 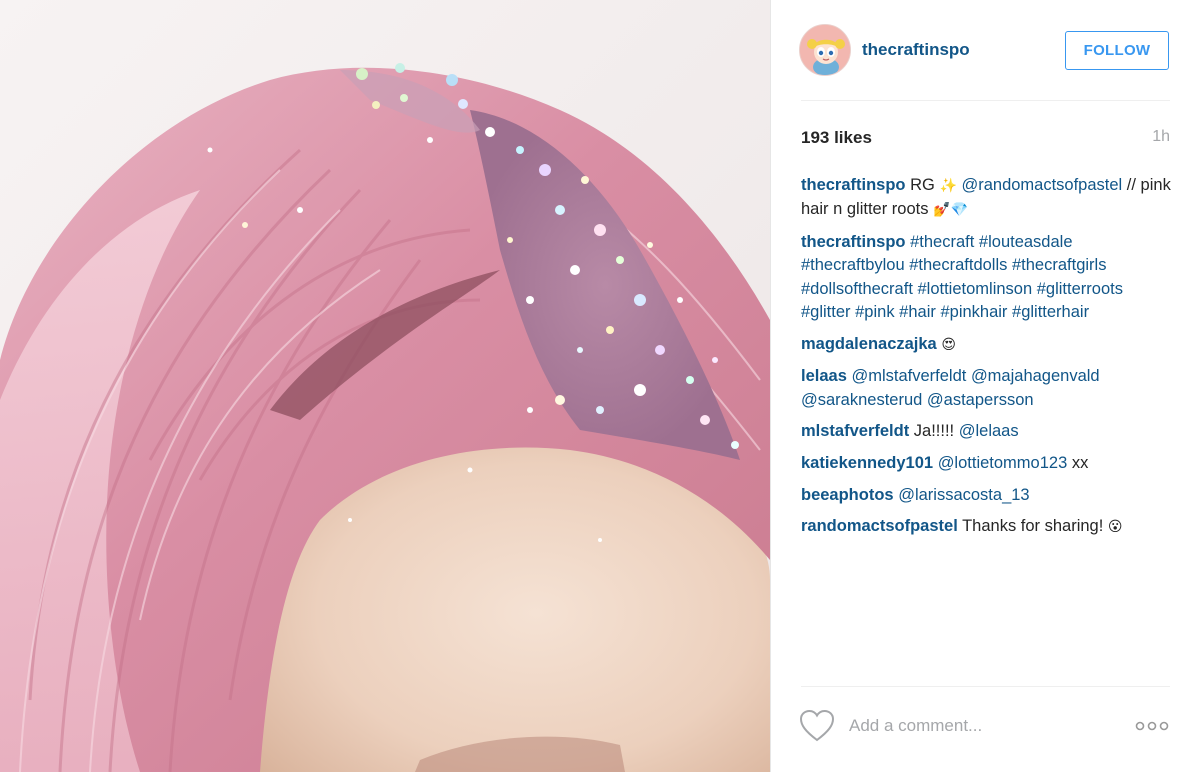 I want to click on post-time: 1h, so click(x=1161, y=137).